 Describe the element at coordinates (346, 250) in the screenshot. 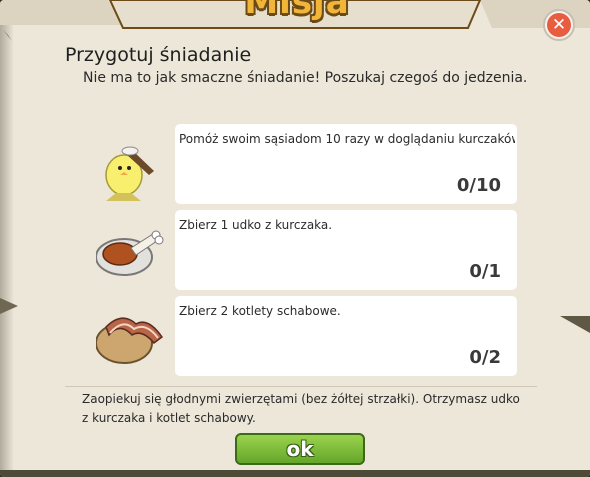

I see `task-card-2: Zbierz 1 udko z kurczaka. 0/1` at that location.